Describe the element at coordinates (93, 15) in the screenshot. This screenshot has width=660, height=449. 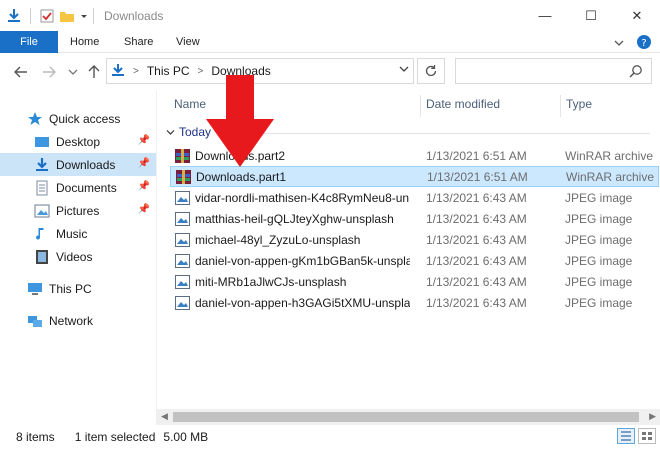
I see `title-divider` at that location.